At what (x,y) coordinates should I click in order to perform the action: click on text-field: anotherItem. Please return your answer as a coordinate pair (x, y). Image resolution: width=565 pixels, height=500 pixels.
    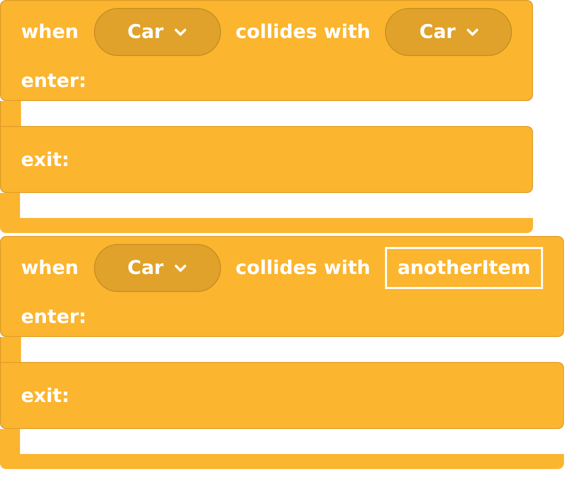
    Looking at the image, I should click on (464, 268).